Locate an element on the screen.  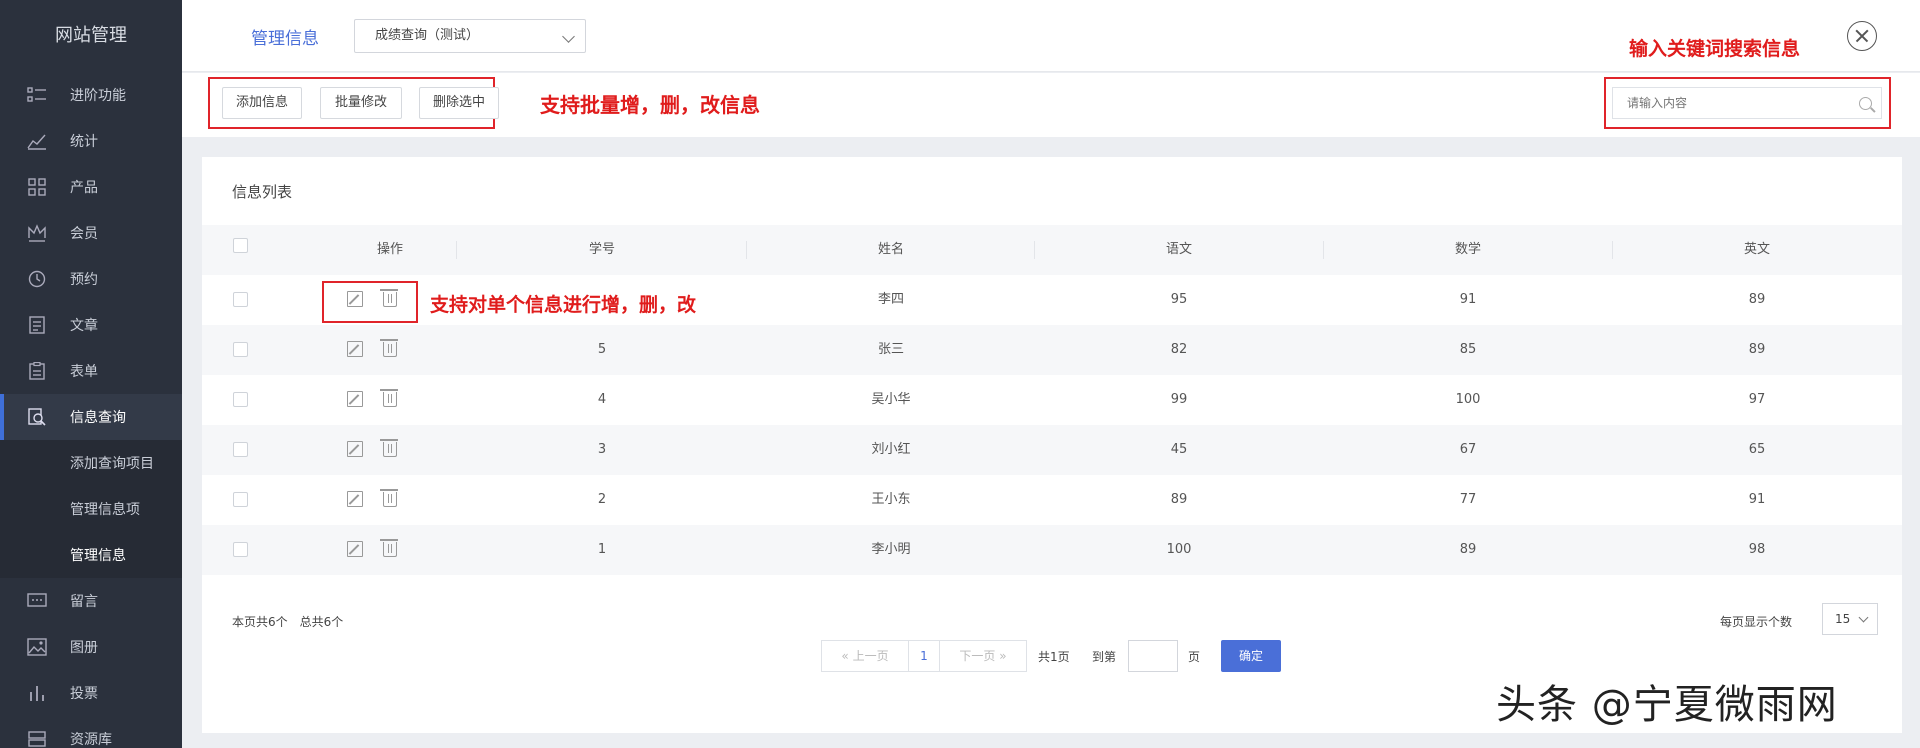
sidebar-item-stats: 统计 is located at coordinates (91, 141).